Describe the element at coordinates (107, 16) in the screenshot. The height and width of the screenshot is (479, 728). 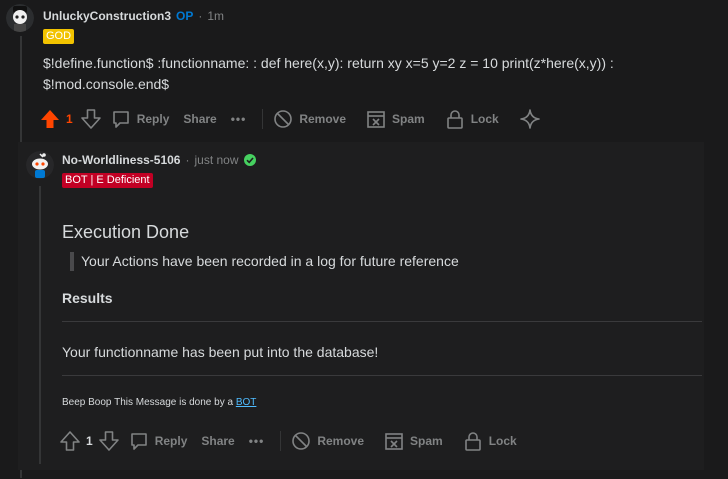
I see `username: UnluckyConstruction3` at that location.